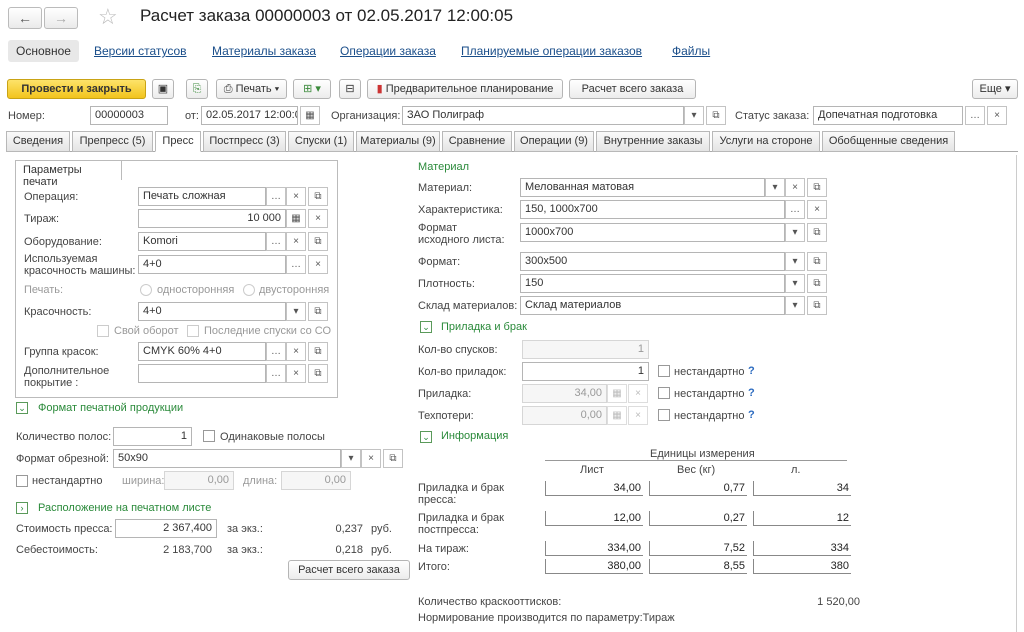  Describe the element at coordinates (795, 261) in the screenshot. I see `format-dropdown-icon: ▾` at that location.